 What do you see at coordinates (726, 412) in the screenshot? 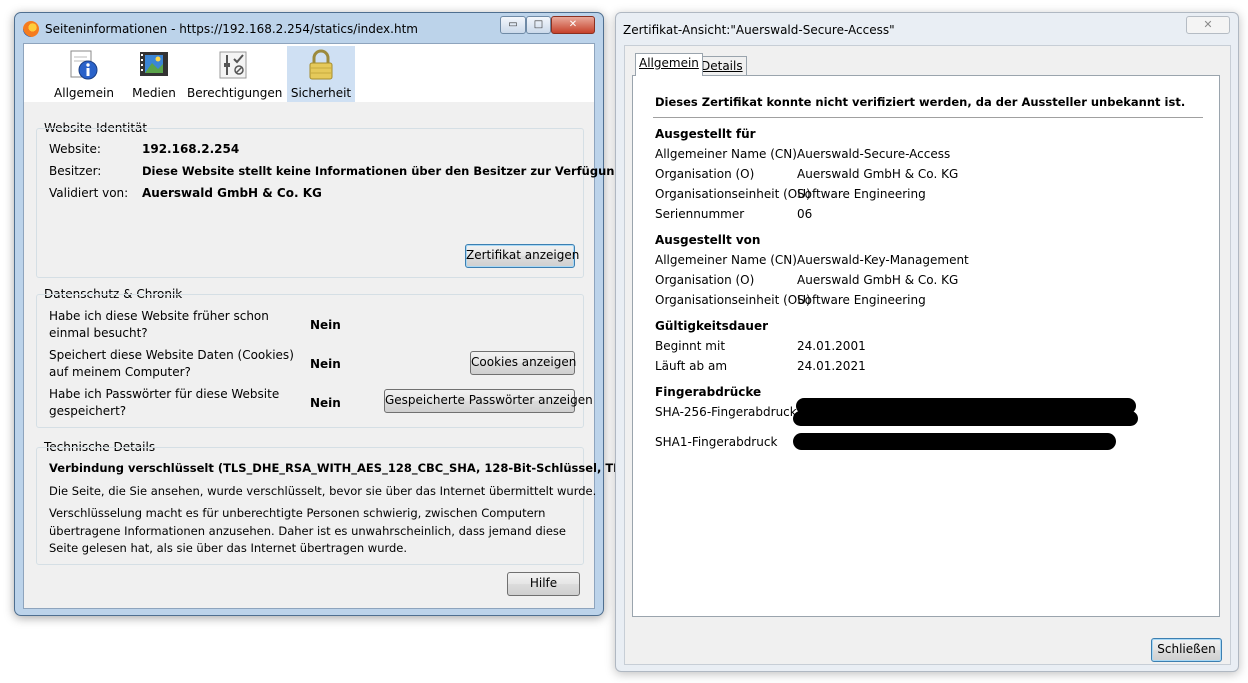
I see `sha256-label: SHA-256-Fingerabdruck` at bounding box center [726, 412].